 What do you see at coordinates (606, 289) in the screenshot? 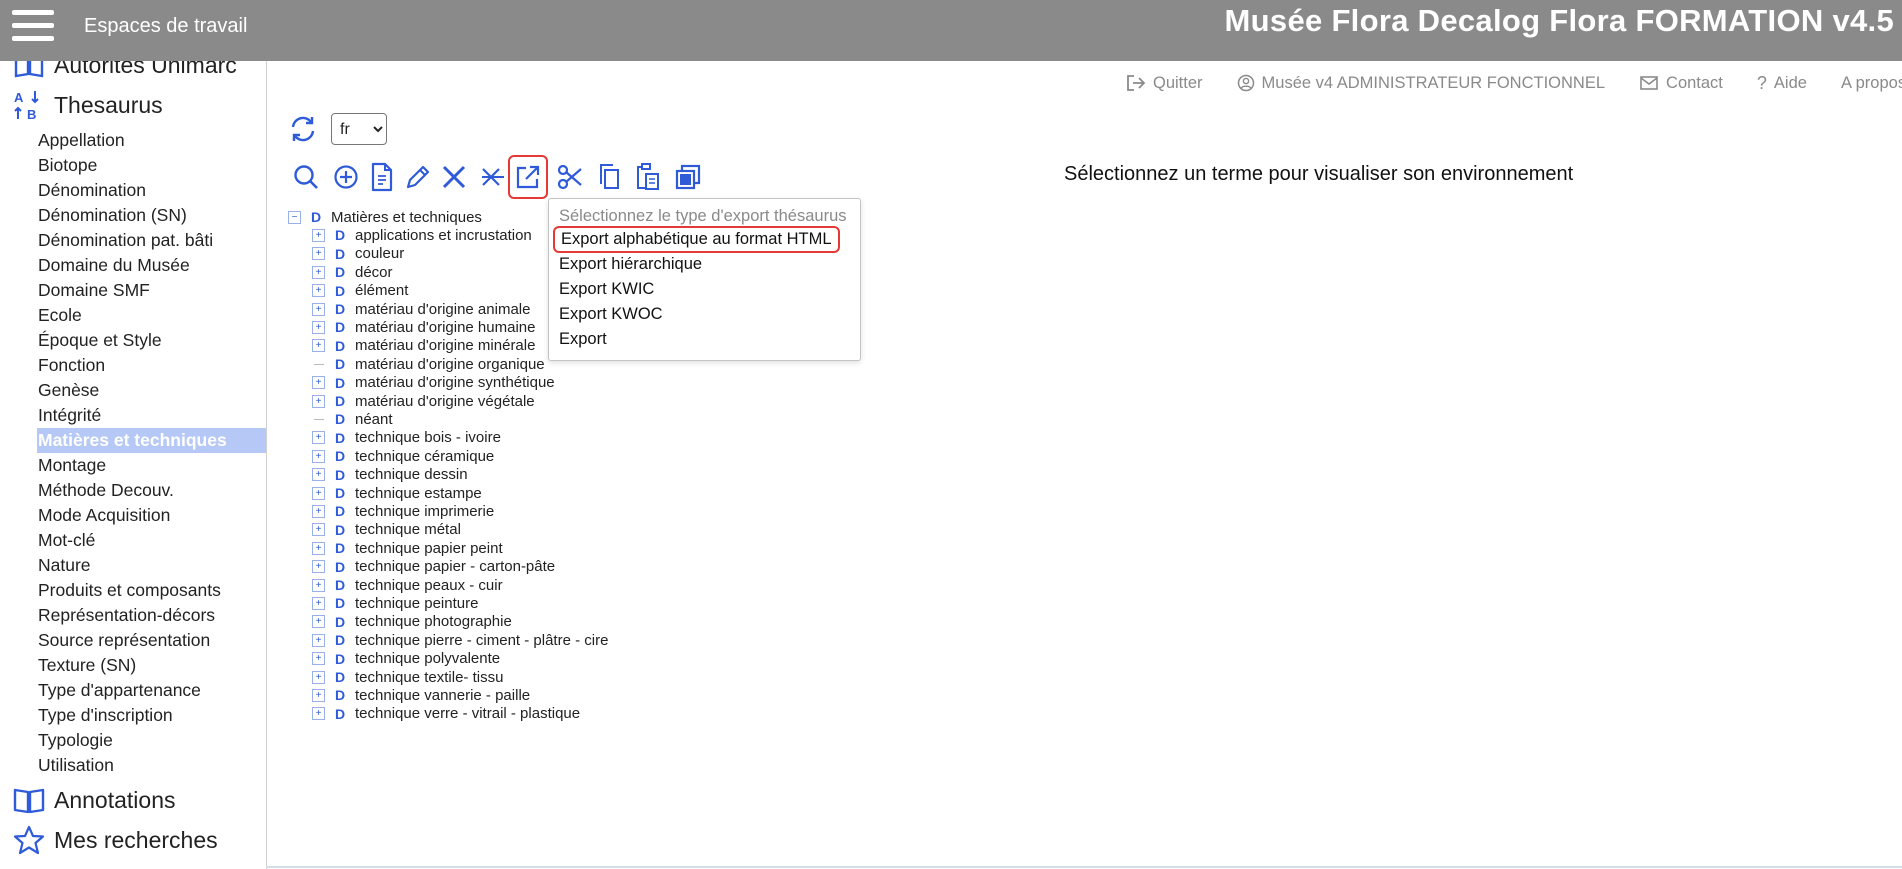
I see `export-menu-item: Export KWIC` at bounding box center [606, 289].